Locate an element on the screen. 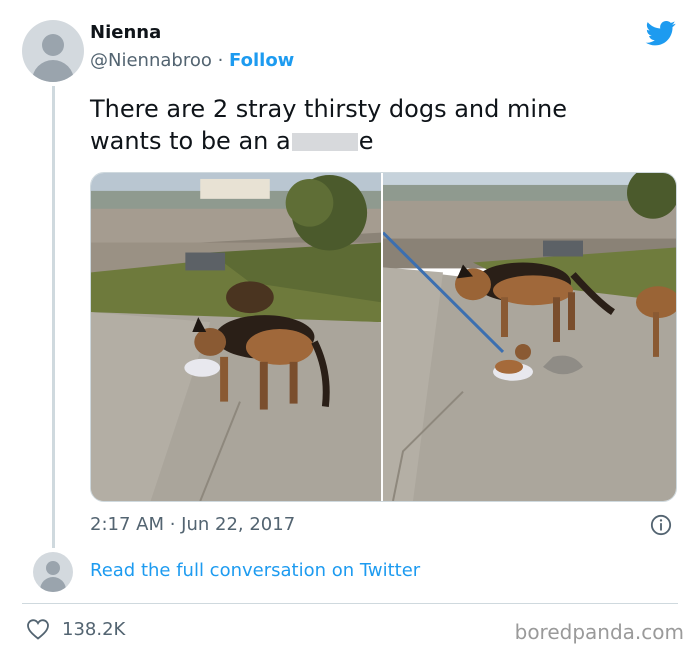 This screenshot has width=700, height=656. censor-block is located at coordinates (324, 142).